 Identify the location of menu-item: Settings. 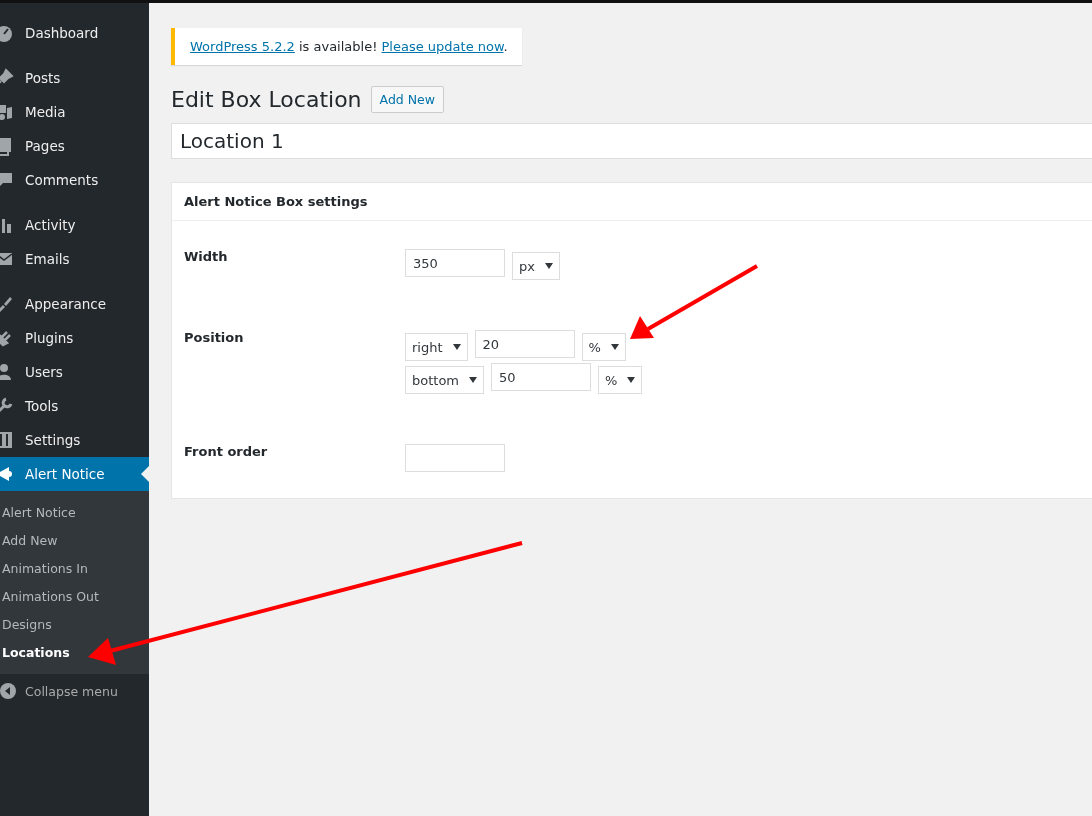
(74, 440).